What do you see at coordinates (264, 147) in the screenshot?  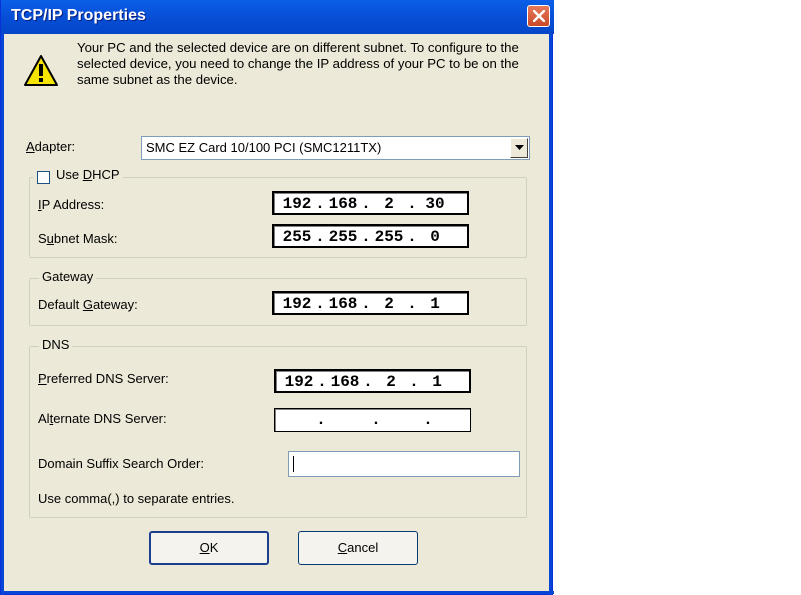 I see `adapter-value: SMC EZ Card 10/100 PCI (SMC1211TX)` at bounding box center [264, 147].